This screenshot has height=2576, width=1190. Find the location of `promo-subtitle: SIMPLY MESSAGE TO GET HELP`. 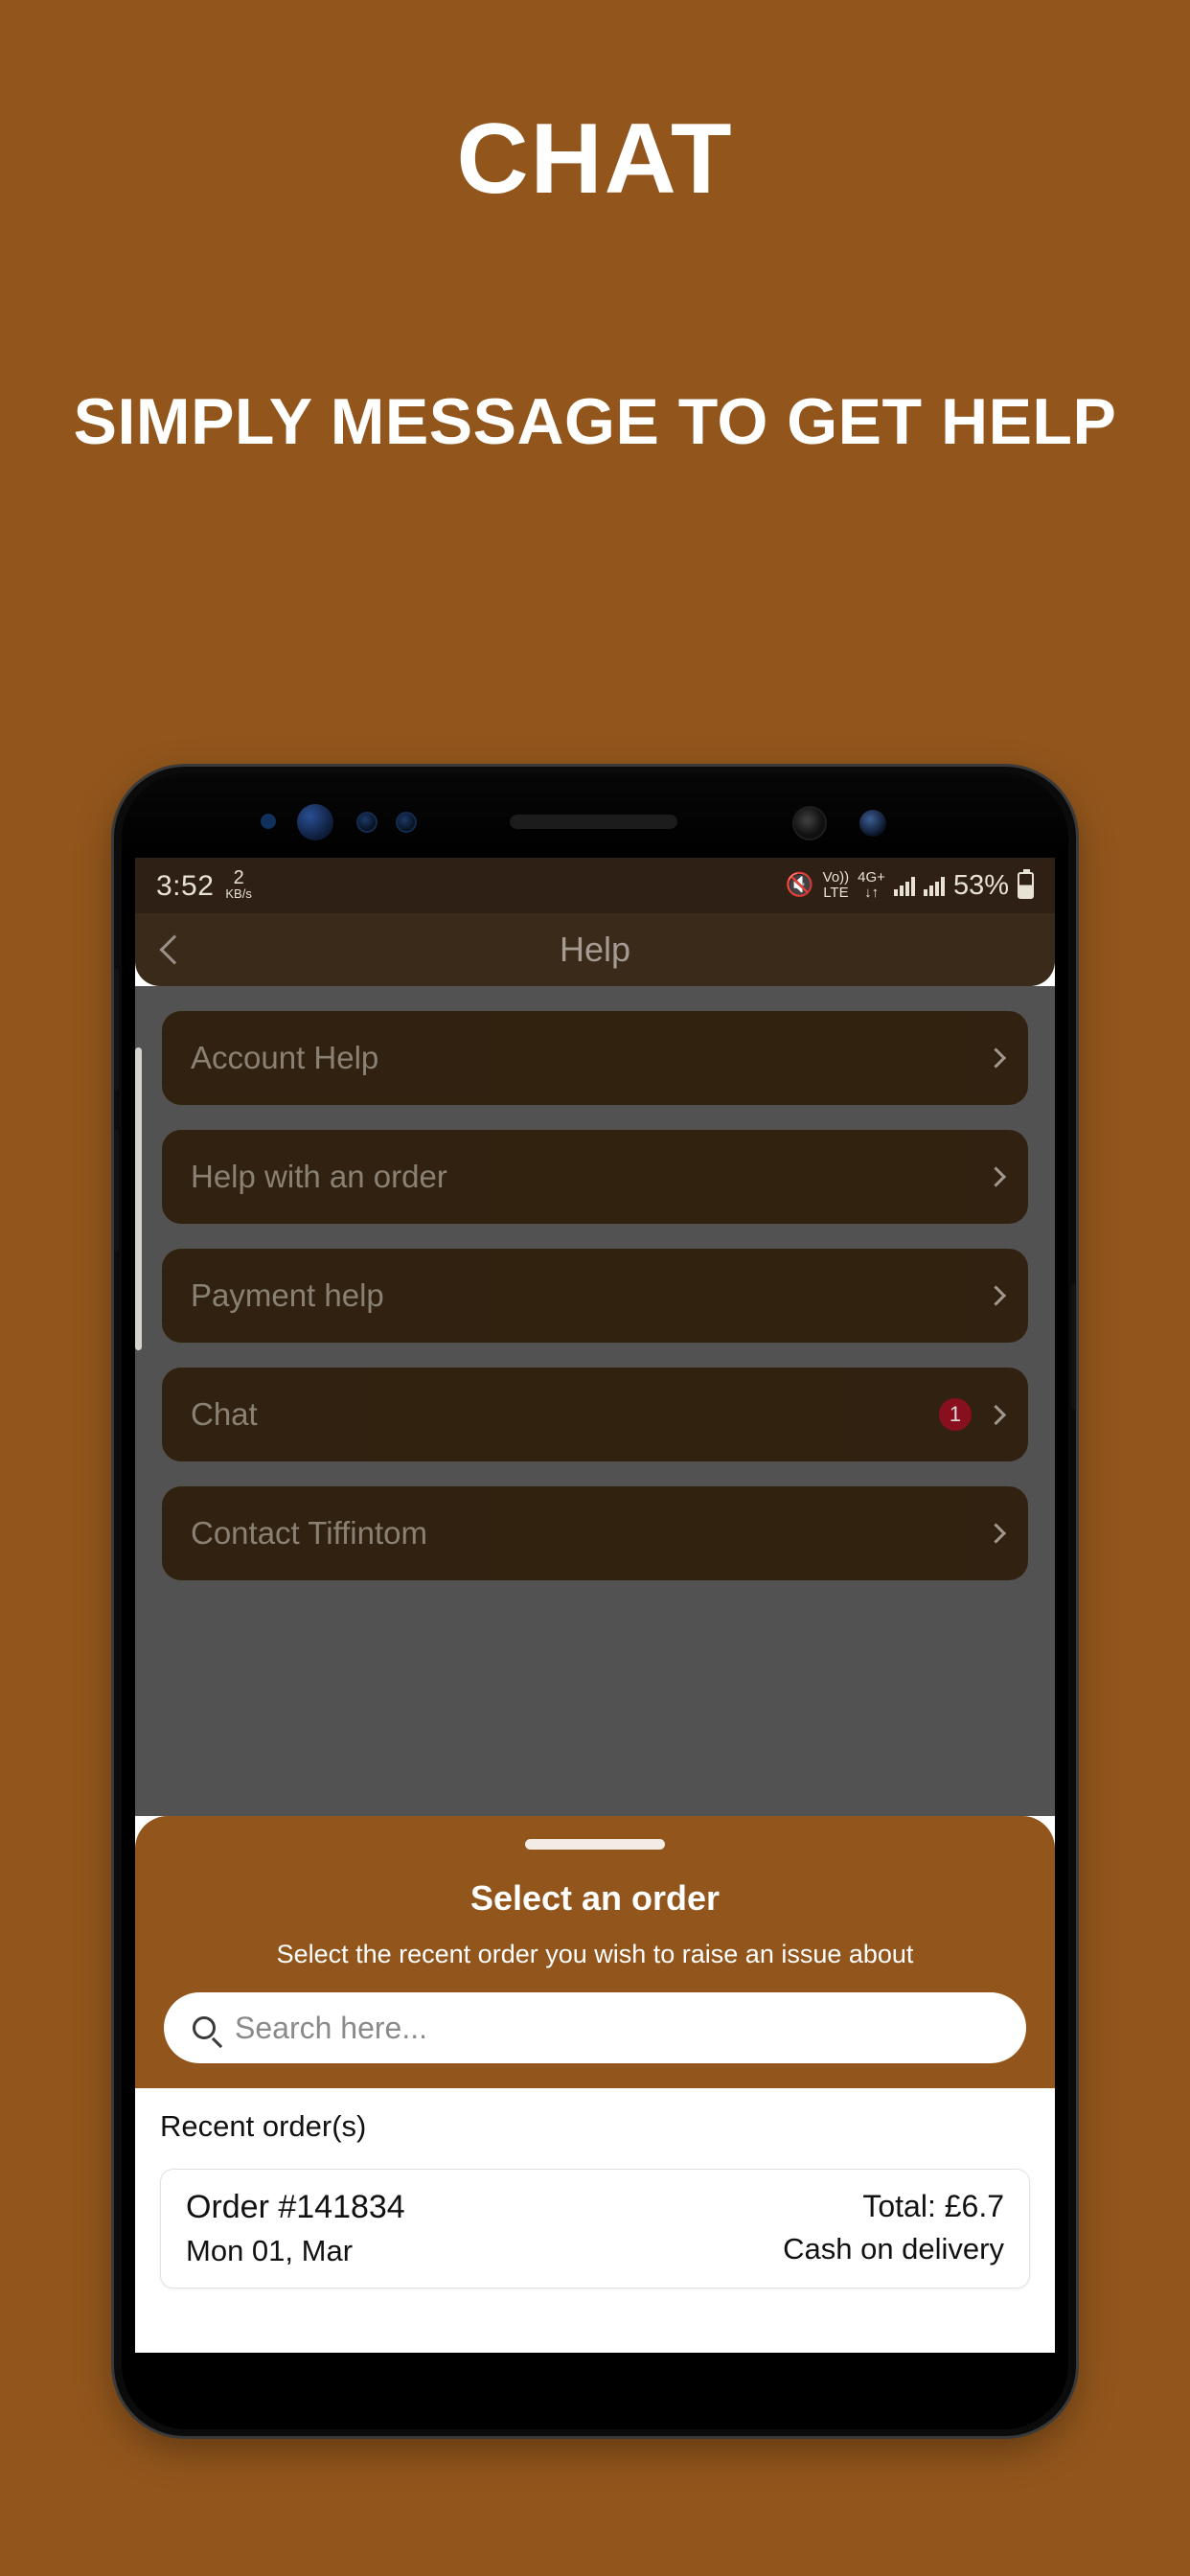

promo-subtitle: SIMPLY MESSAGE TO GET HELP is located at coordinates (595, 421).